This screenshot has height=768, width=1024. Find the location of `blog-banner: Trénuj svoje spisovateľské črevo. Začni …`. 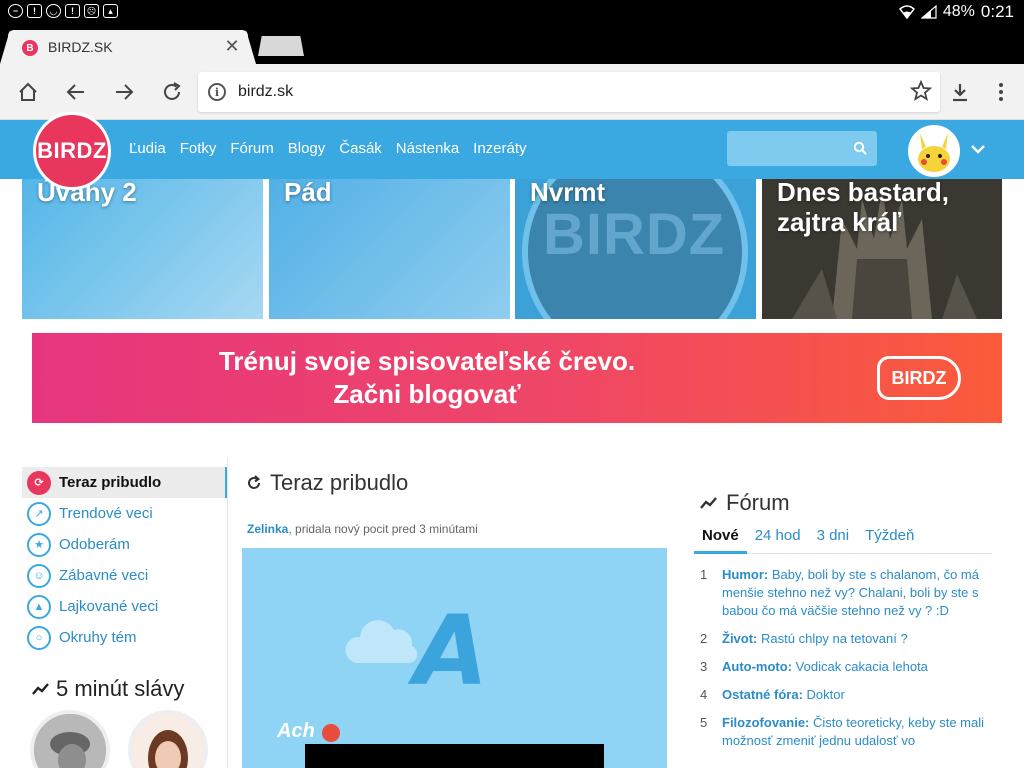

blog-banner: Trénuj svoje spisovateľské črevo. Začni … is located at coordinates (517, 378).